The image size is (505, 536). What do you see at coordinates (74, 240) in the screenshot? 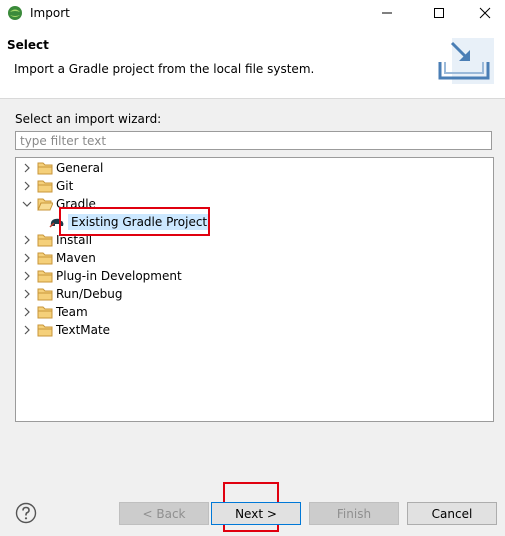
I see `tree-item-label: Install` at bounding box center [74, 240].